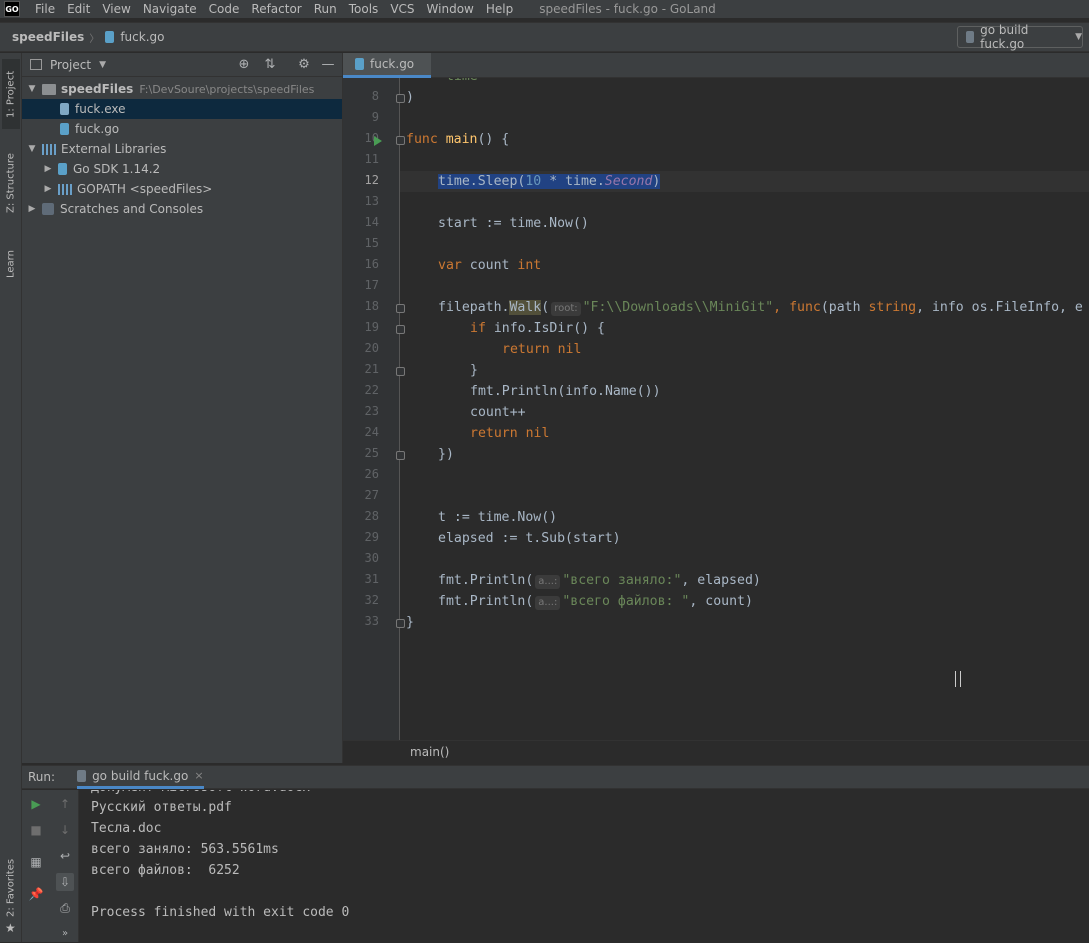 The image size is (1089, 943). What do you see at coordinates (11, 888) in the screenshot?
I see `tab-favorites: 2: Favorites` at bounding box center [11, 888].